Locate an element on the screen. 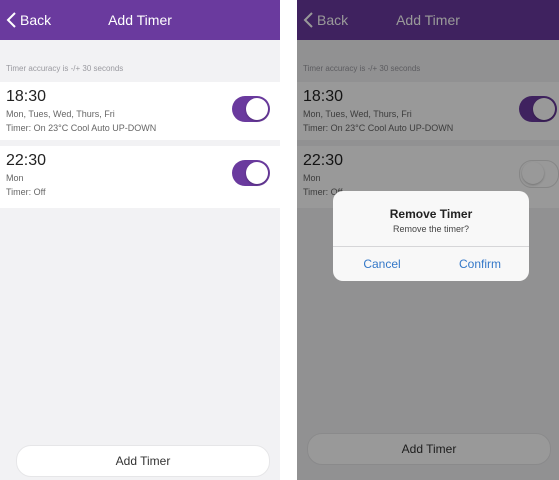  add-timer-button: Add Timer is located at coordinates (143, 461).